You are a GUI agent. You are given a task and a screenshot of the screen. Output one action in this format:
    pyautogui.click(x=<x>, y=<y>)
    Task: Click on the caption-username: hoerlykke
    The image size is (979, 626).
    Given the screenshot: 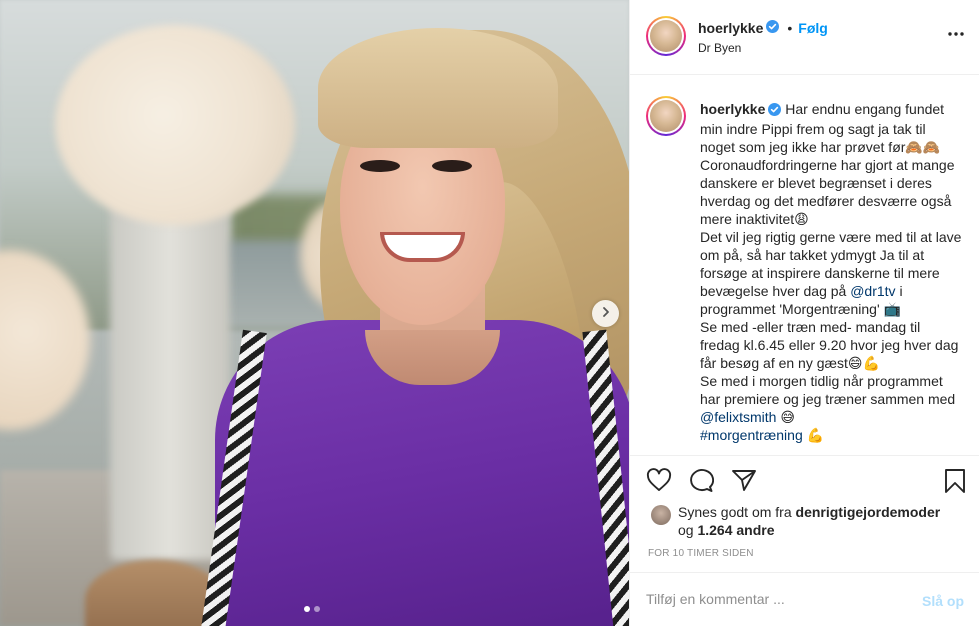 What is the action you would take?
    pyautogui.click(x=732, y=109)
    